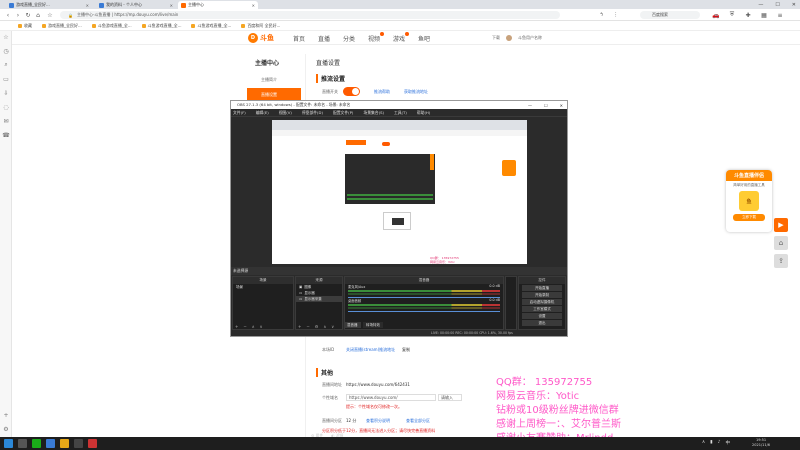 This screenshot has height=450, width=800. I want to click on settings-icon: ⚙, so click(6, 429).